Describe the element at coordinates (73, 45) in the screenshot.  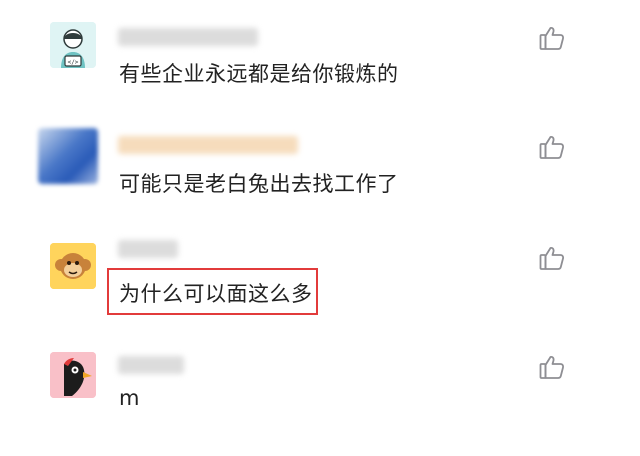
I see `programmer-avatar-icon: </>` at that location.